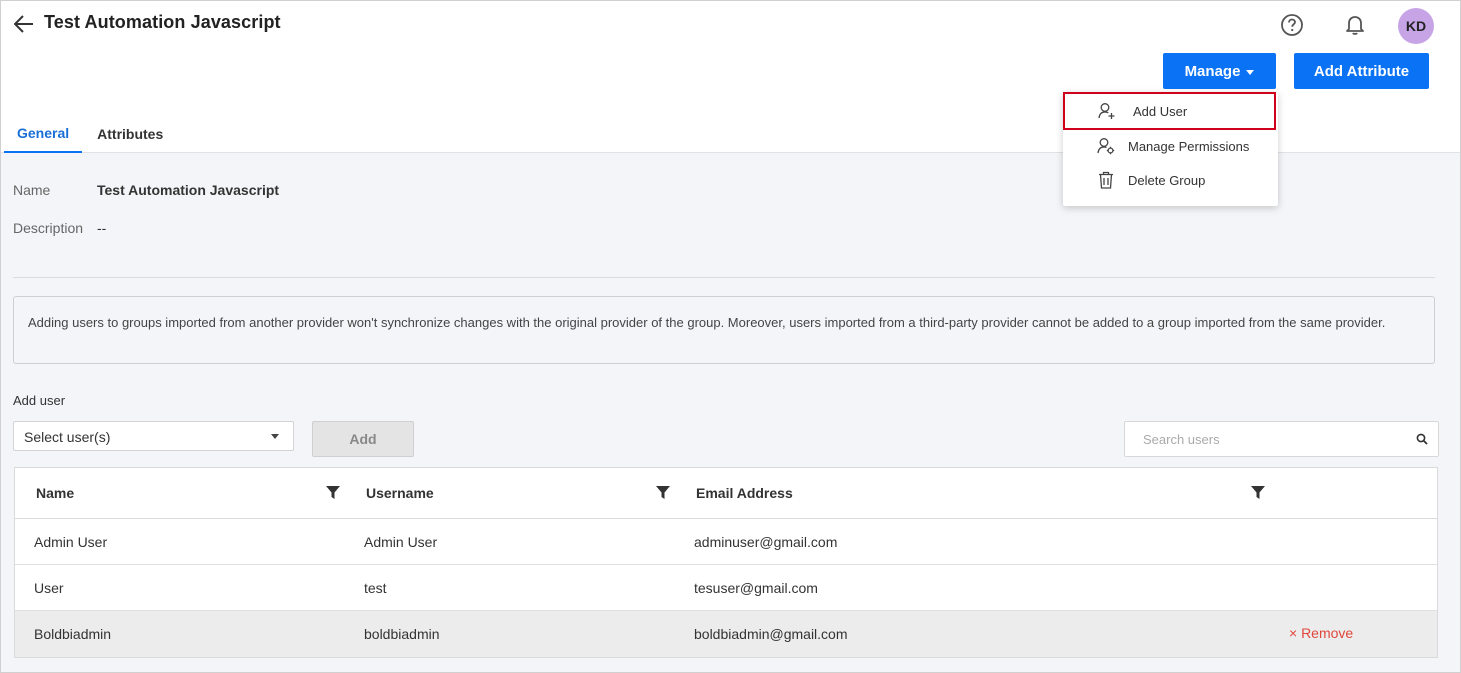 This screenshot has width=1461, height=673. What do you see at coordinates (1416, 26) in the screenshot?
I see `user-avatar: KD` at bounding box center [1416, 26].